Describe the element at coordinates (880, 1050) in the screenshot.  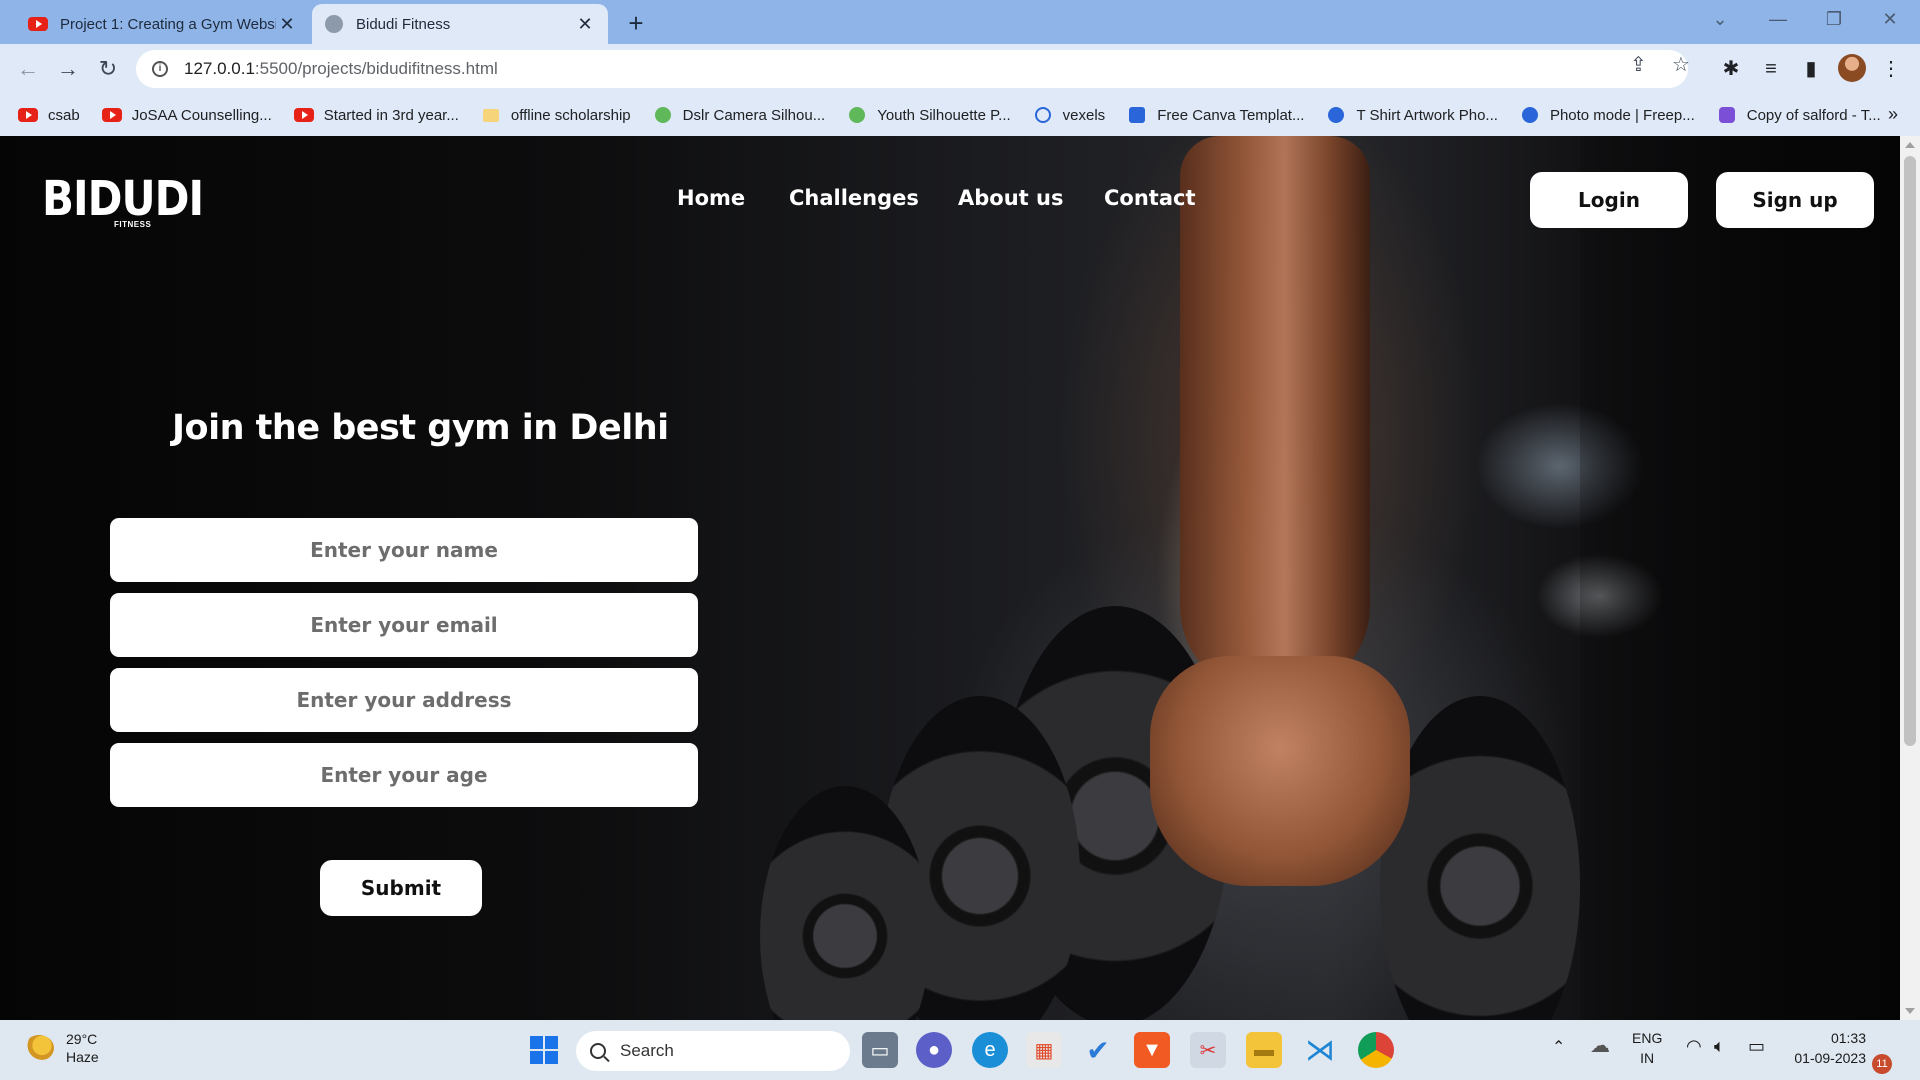
I see `task-view-icon: ▭` at that location.